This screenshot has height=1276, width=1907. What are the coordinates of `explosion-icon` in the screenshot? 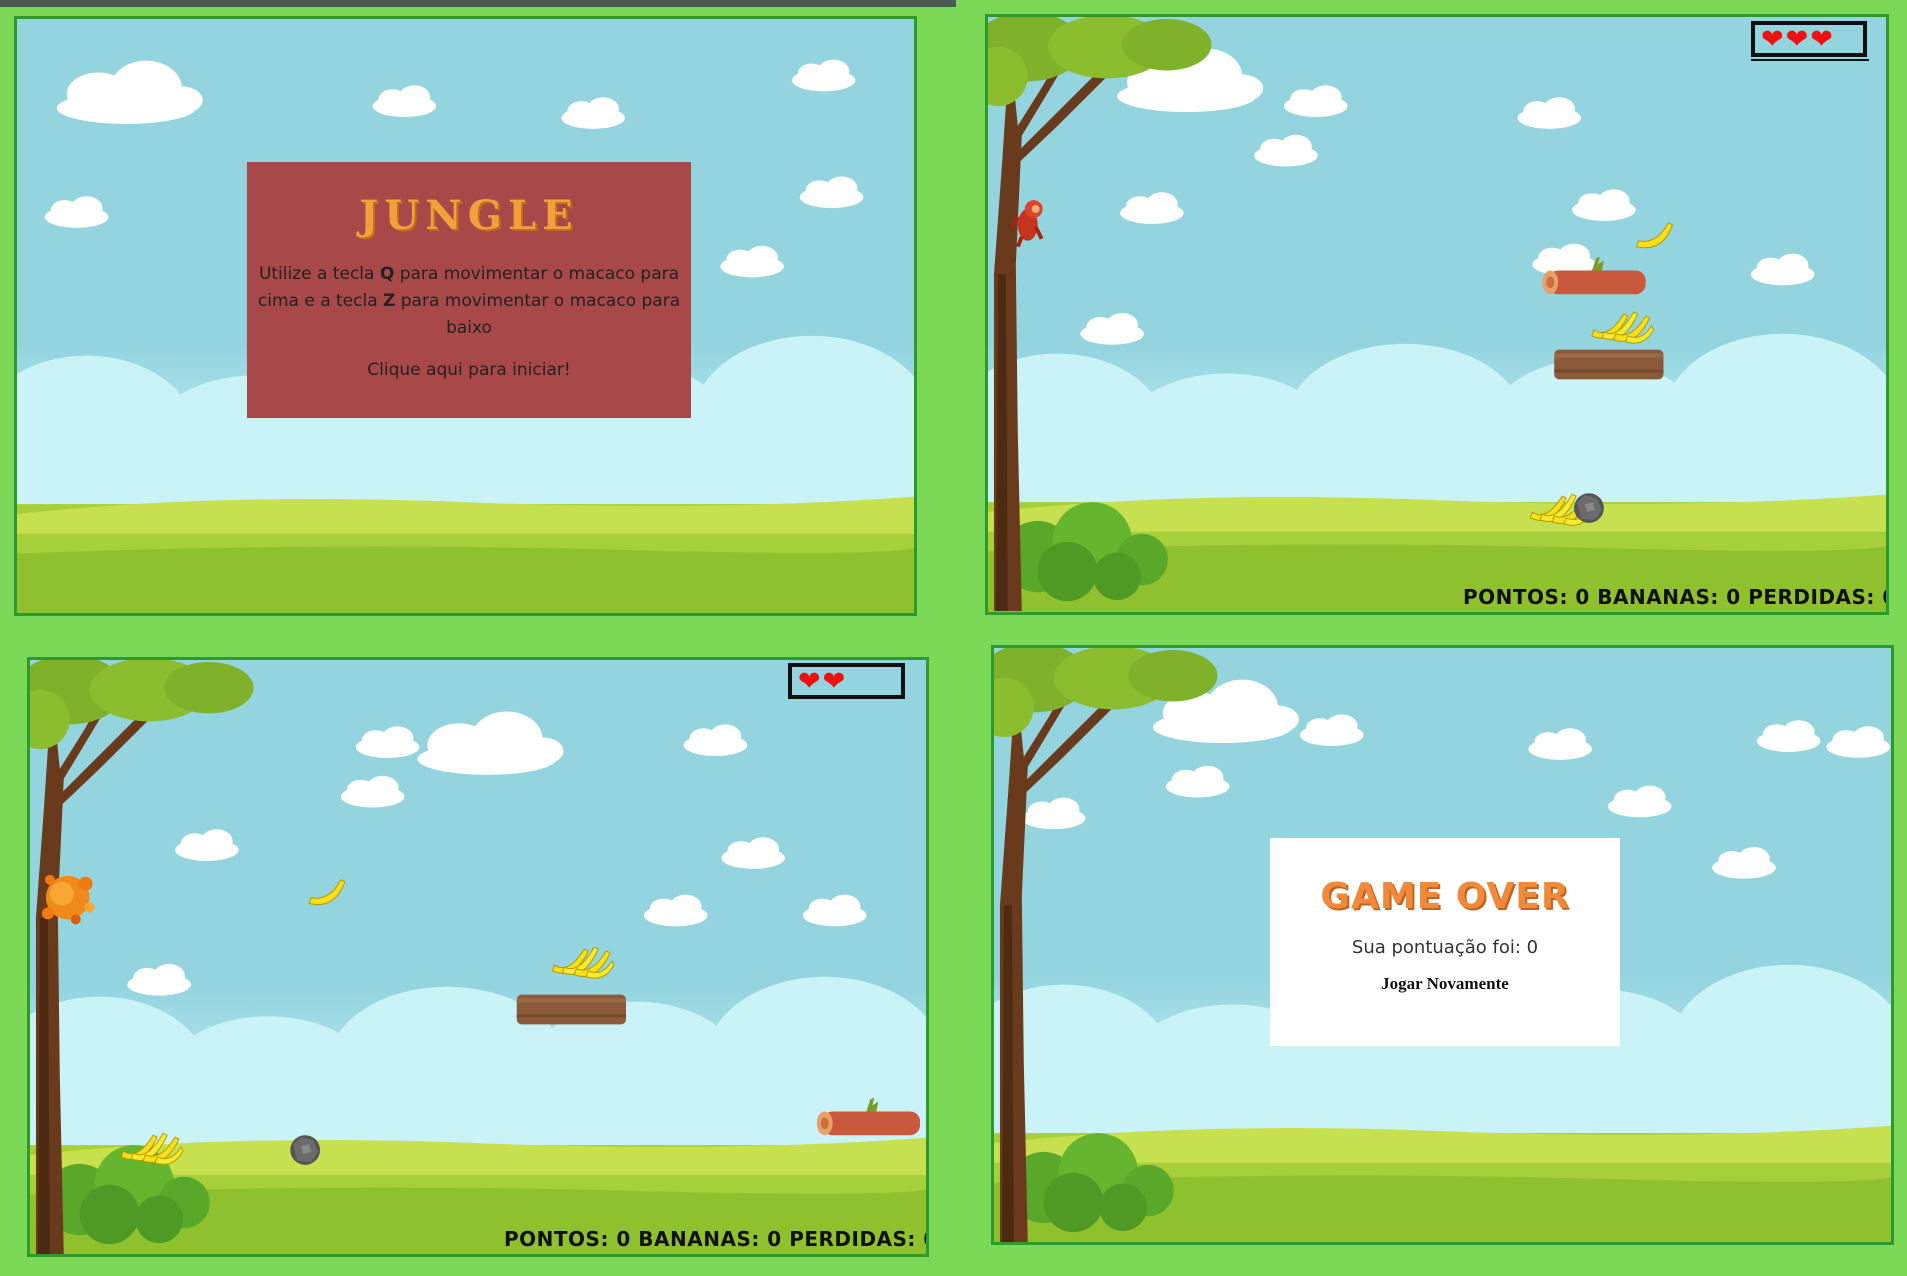 It's located at (68, 899).